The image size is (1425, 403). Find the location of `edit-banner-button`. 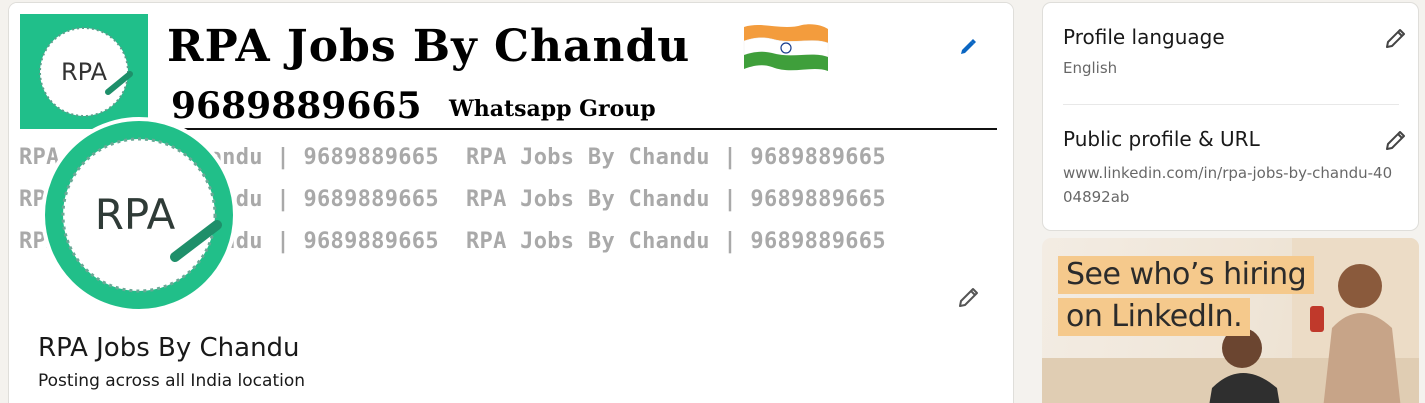

edit-banner-button is located at coordinates (968, 47).